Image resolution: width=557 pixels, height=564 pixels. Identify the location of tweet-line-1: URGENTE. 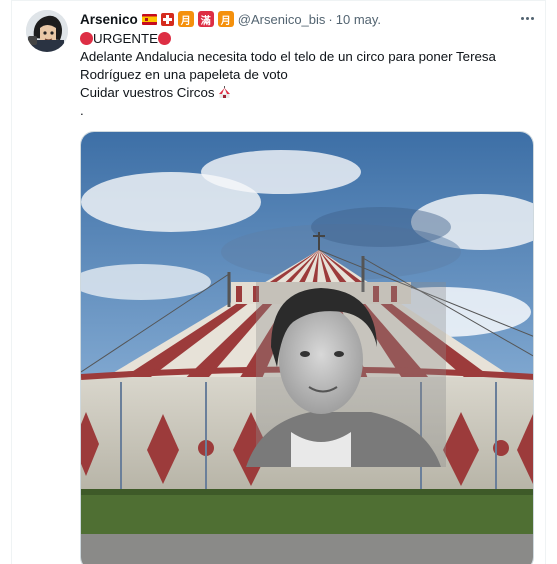
(310, 39).